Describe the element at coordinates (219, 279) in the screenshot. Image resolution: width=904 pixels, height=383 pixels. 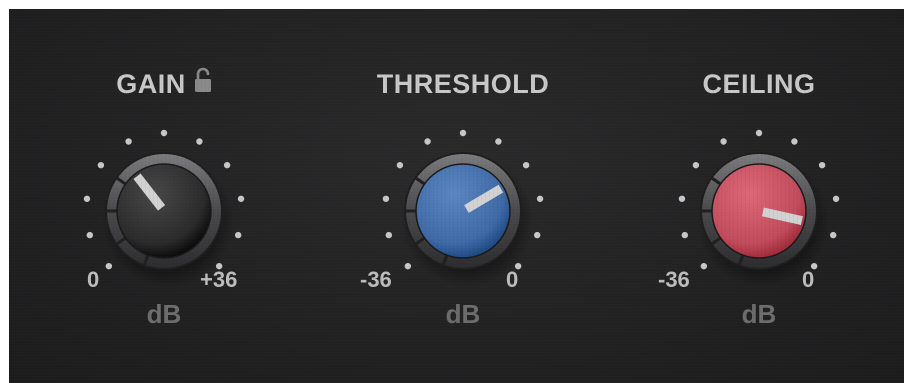
I see `gain-max-label: +36` at that location.